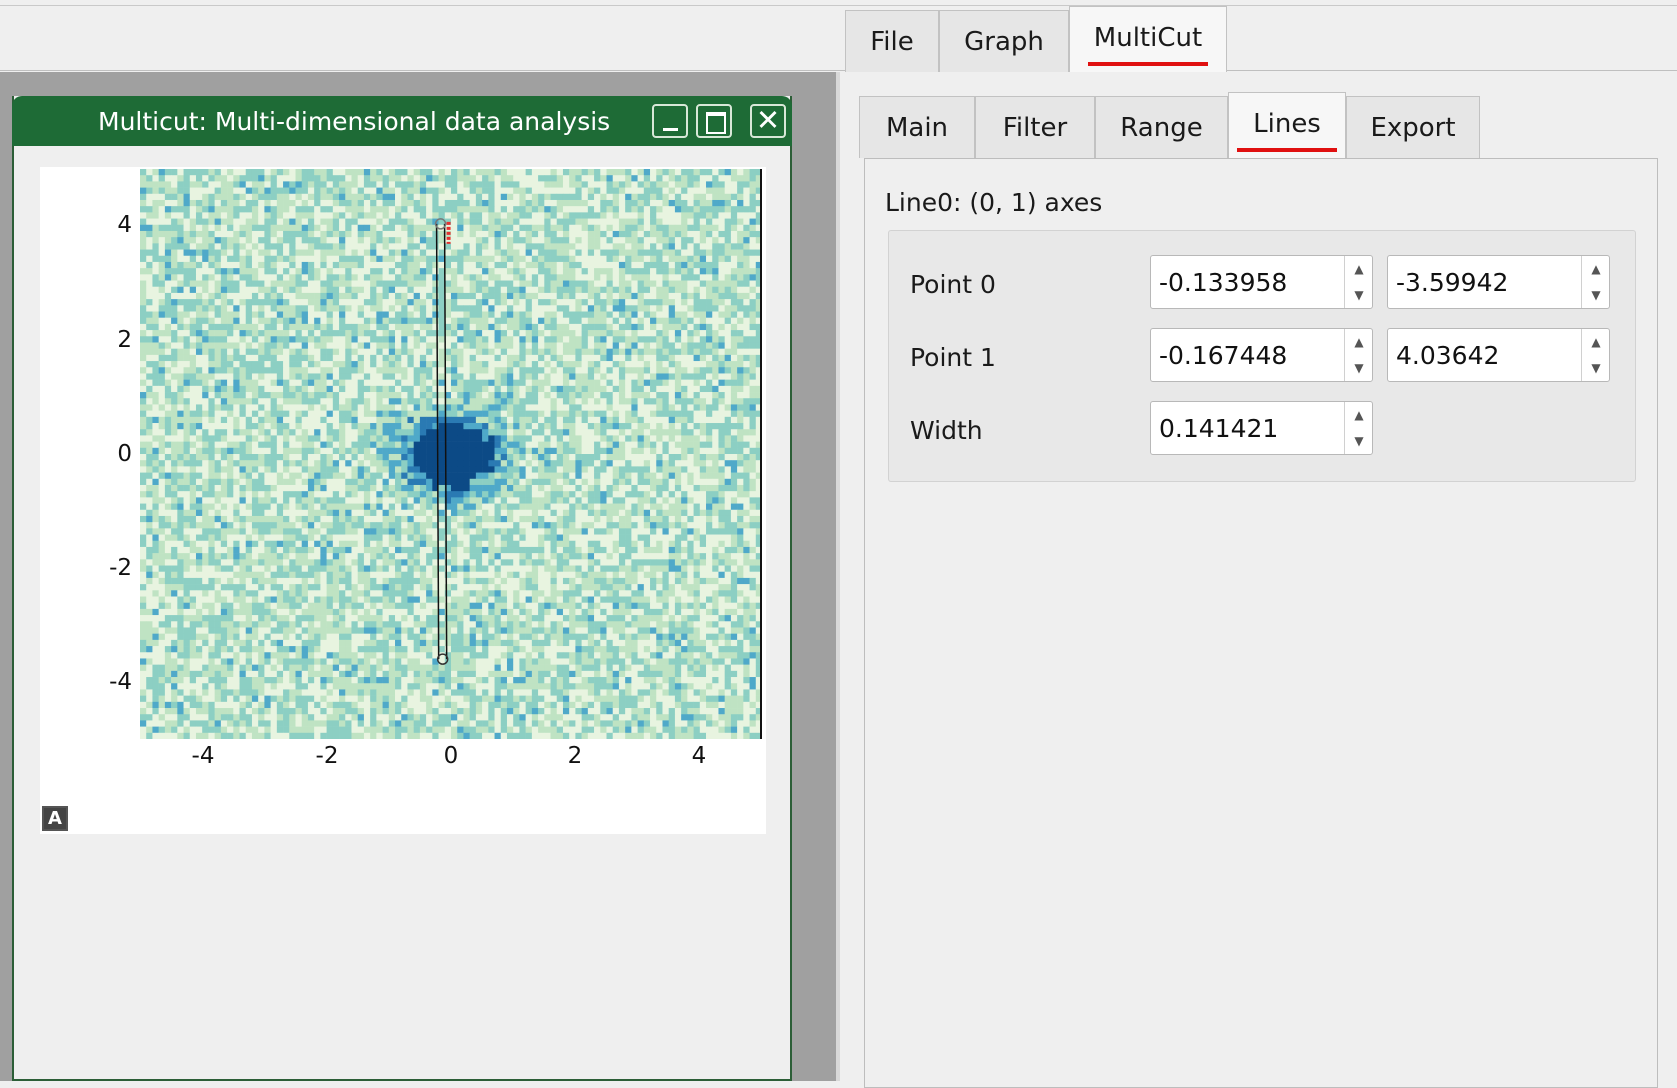 The width and height of the screenshot is (1677, 1088). What do you see at coordinates (1004, 41) in the screenshot?
I see `tab-graph: Graph` at bounding box center [1004, 41].